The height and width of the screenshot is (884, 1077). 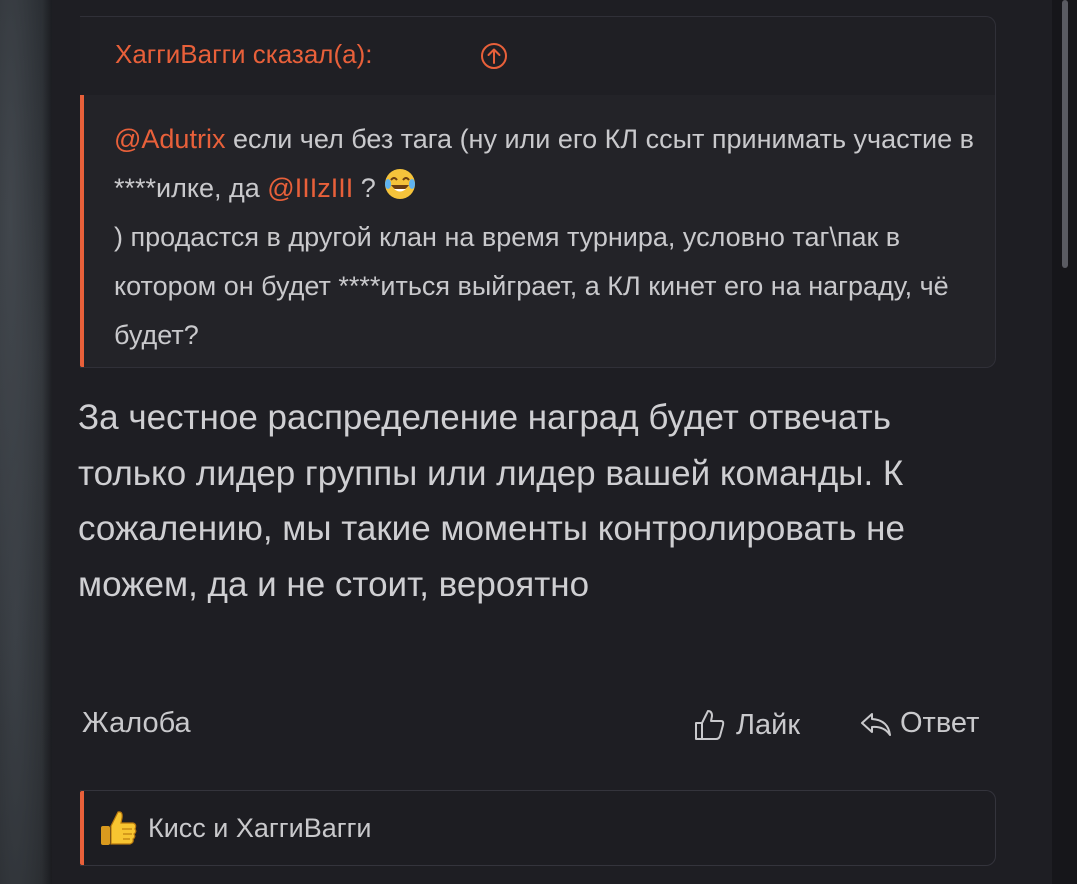 I want to click on likes-summary: Кисс и ХаггиВагги, so click(x=538, y=828).